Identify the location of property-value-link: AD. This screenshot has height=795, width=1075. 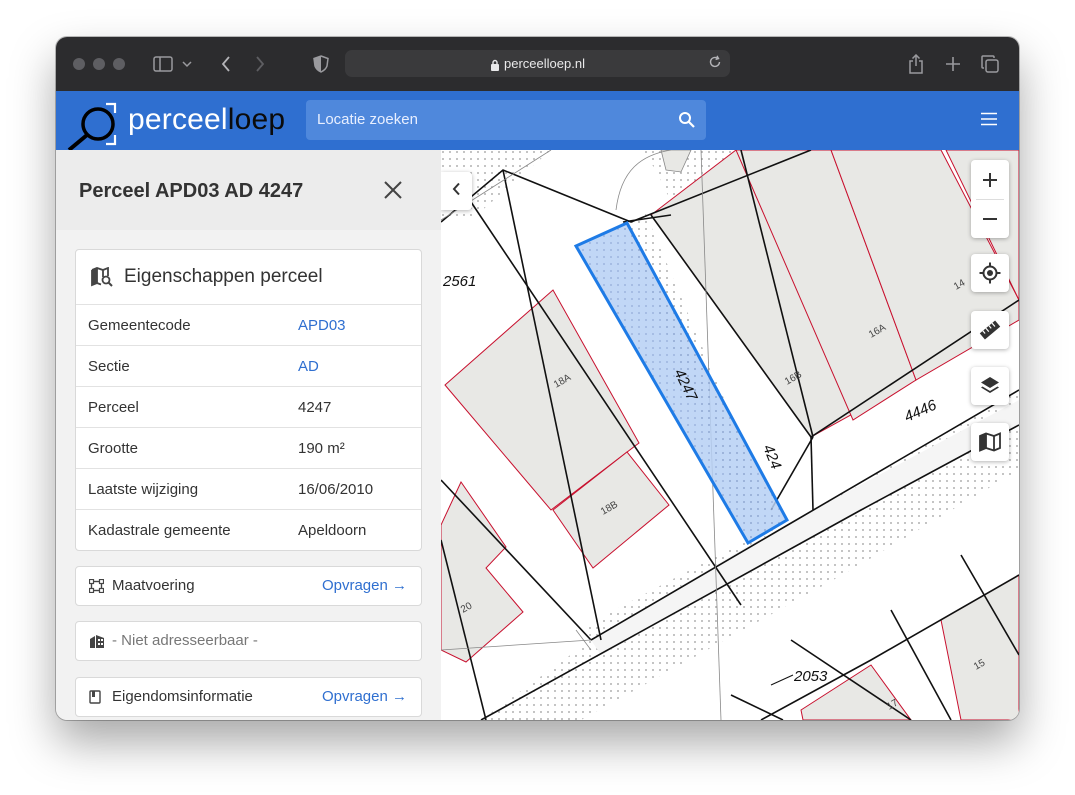
(308, 366).